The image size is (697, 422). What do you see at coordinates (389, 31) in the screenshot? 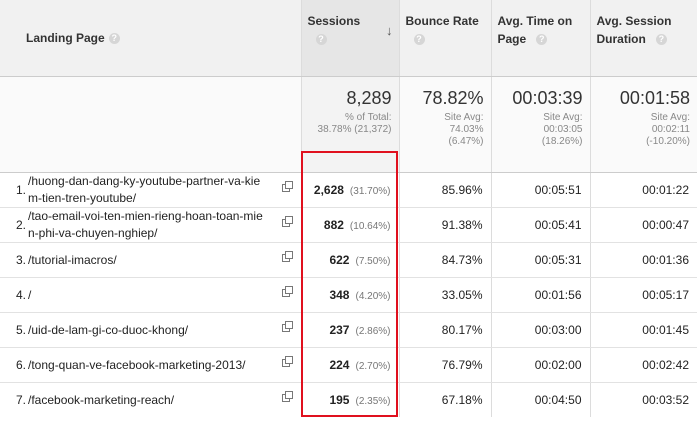
I see `sort-descending-icon: ↓` at bounding box center [389, 31].